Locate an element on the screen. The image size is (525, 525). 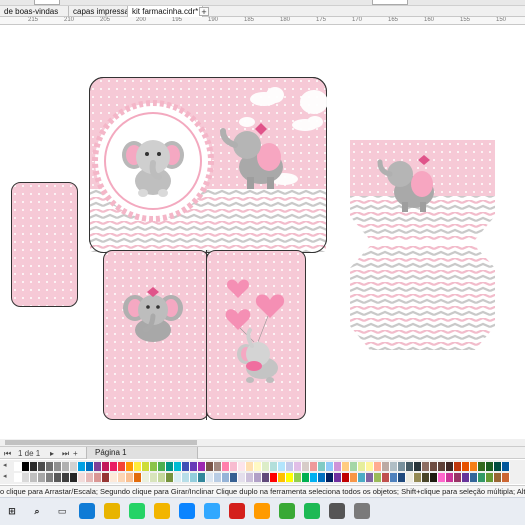
spotify-icon is located at coordinates (312, 511).